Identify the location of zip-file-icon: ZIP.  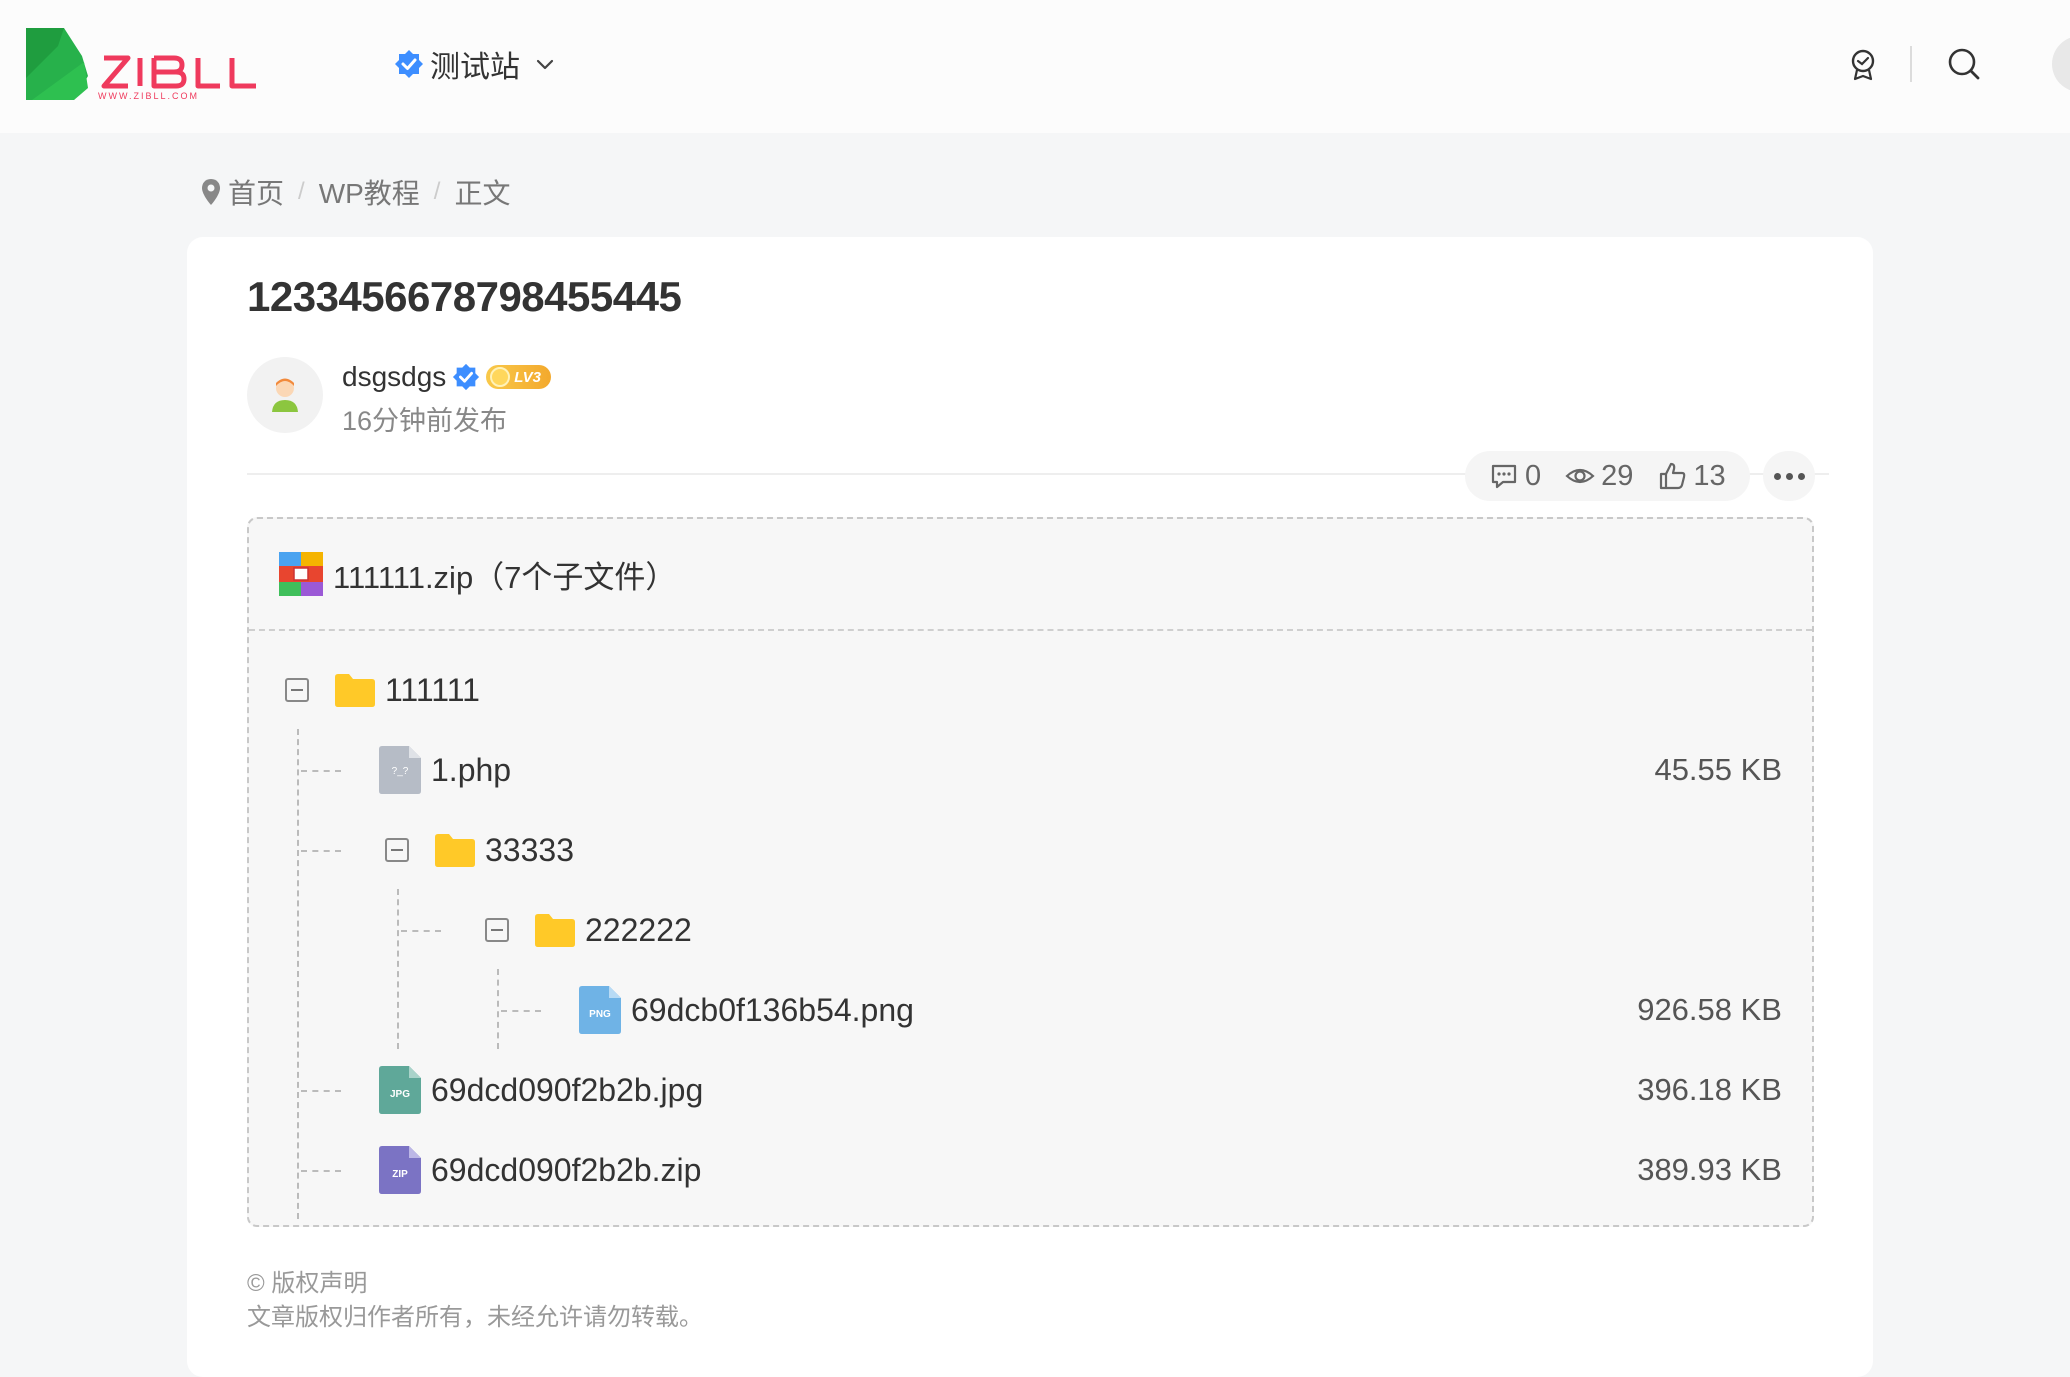
(400, 1170).